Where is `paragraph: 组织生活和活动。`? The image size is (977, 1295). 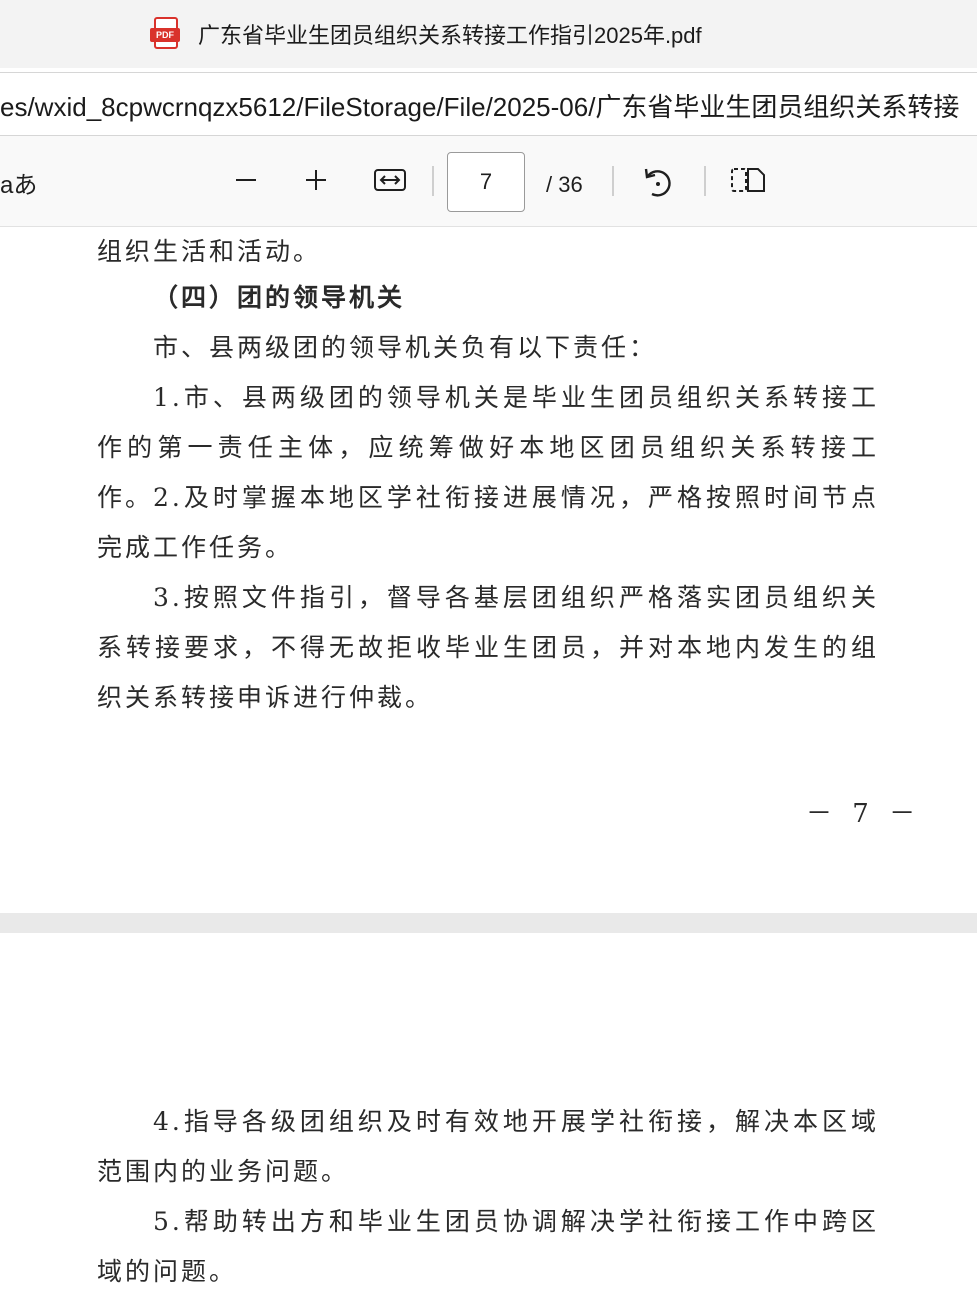 paragraph: 组织生活和活动。 is located at coordinates (209, 251).